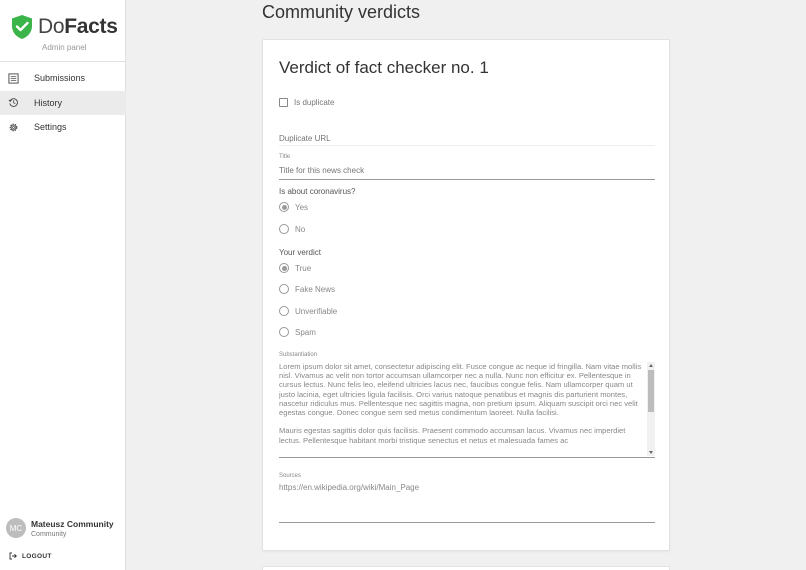  Describe the element at coordinates (651, 452) in the screenshot. I see `scroll-down-icon` at that location.